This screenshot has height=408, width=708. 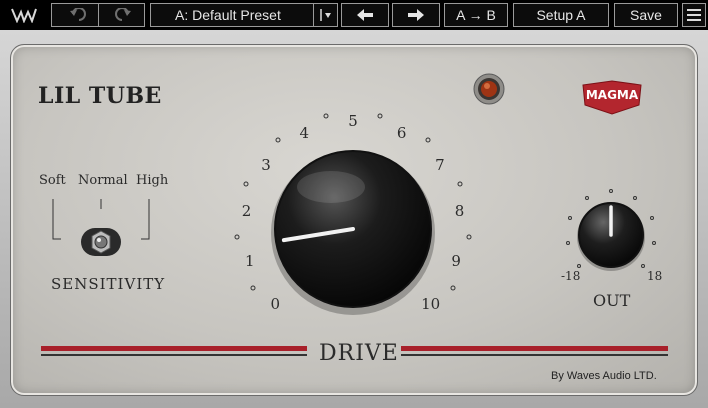 What do you see at coordinates (79, 15) in the screenshot?
I see `undo-icon` at bounding box center [79, 15].